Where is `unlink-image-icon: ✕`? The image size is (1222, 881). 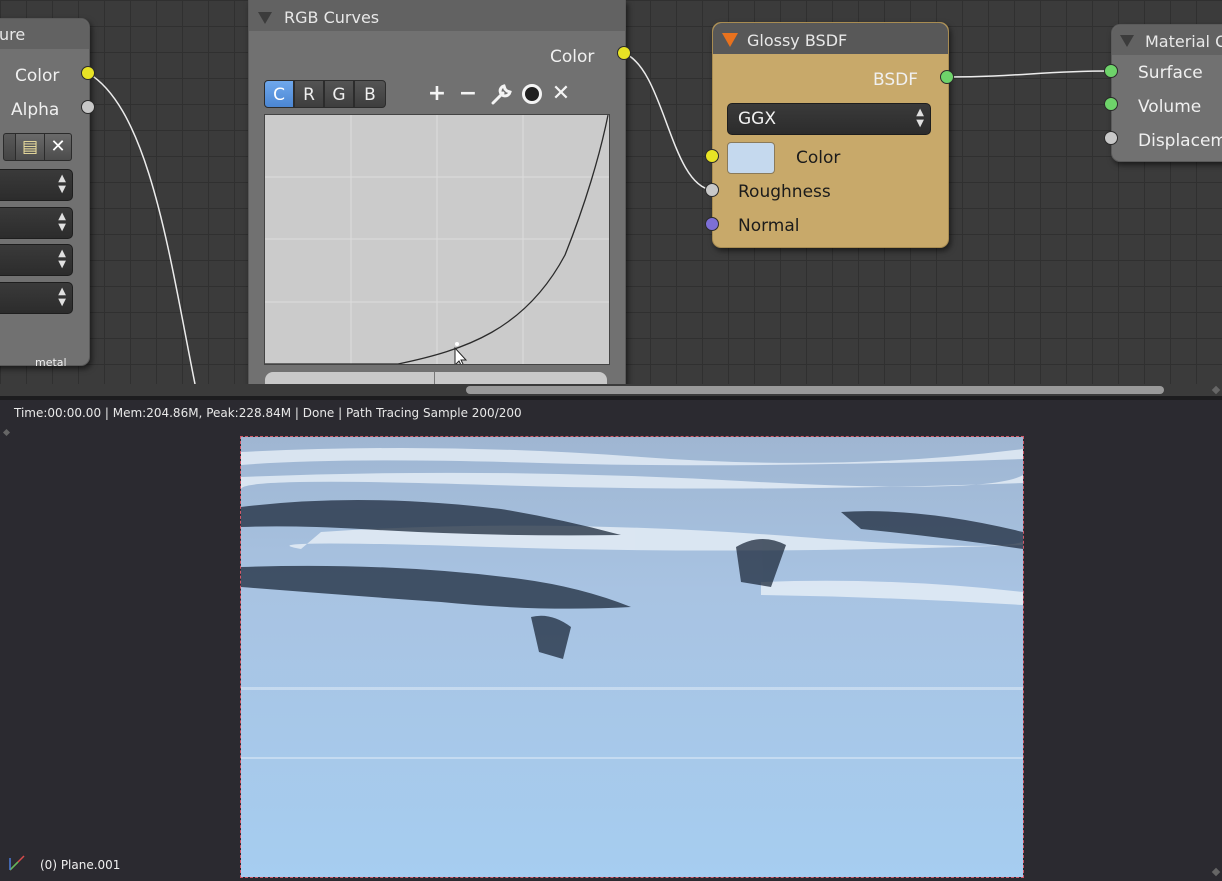 unlink-image-icon: ✕ is located at coordinates (58, 147).